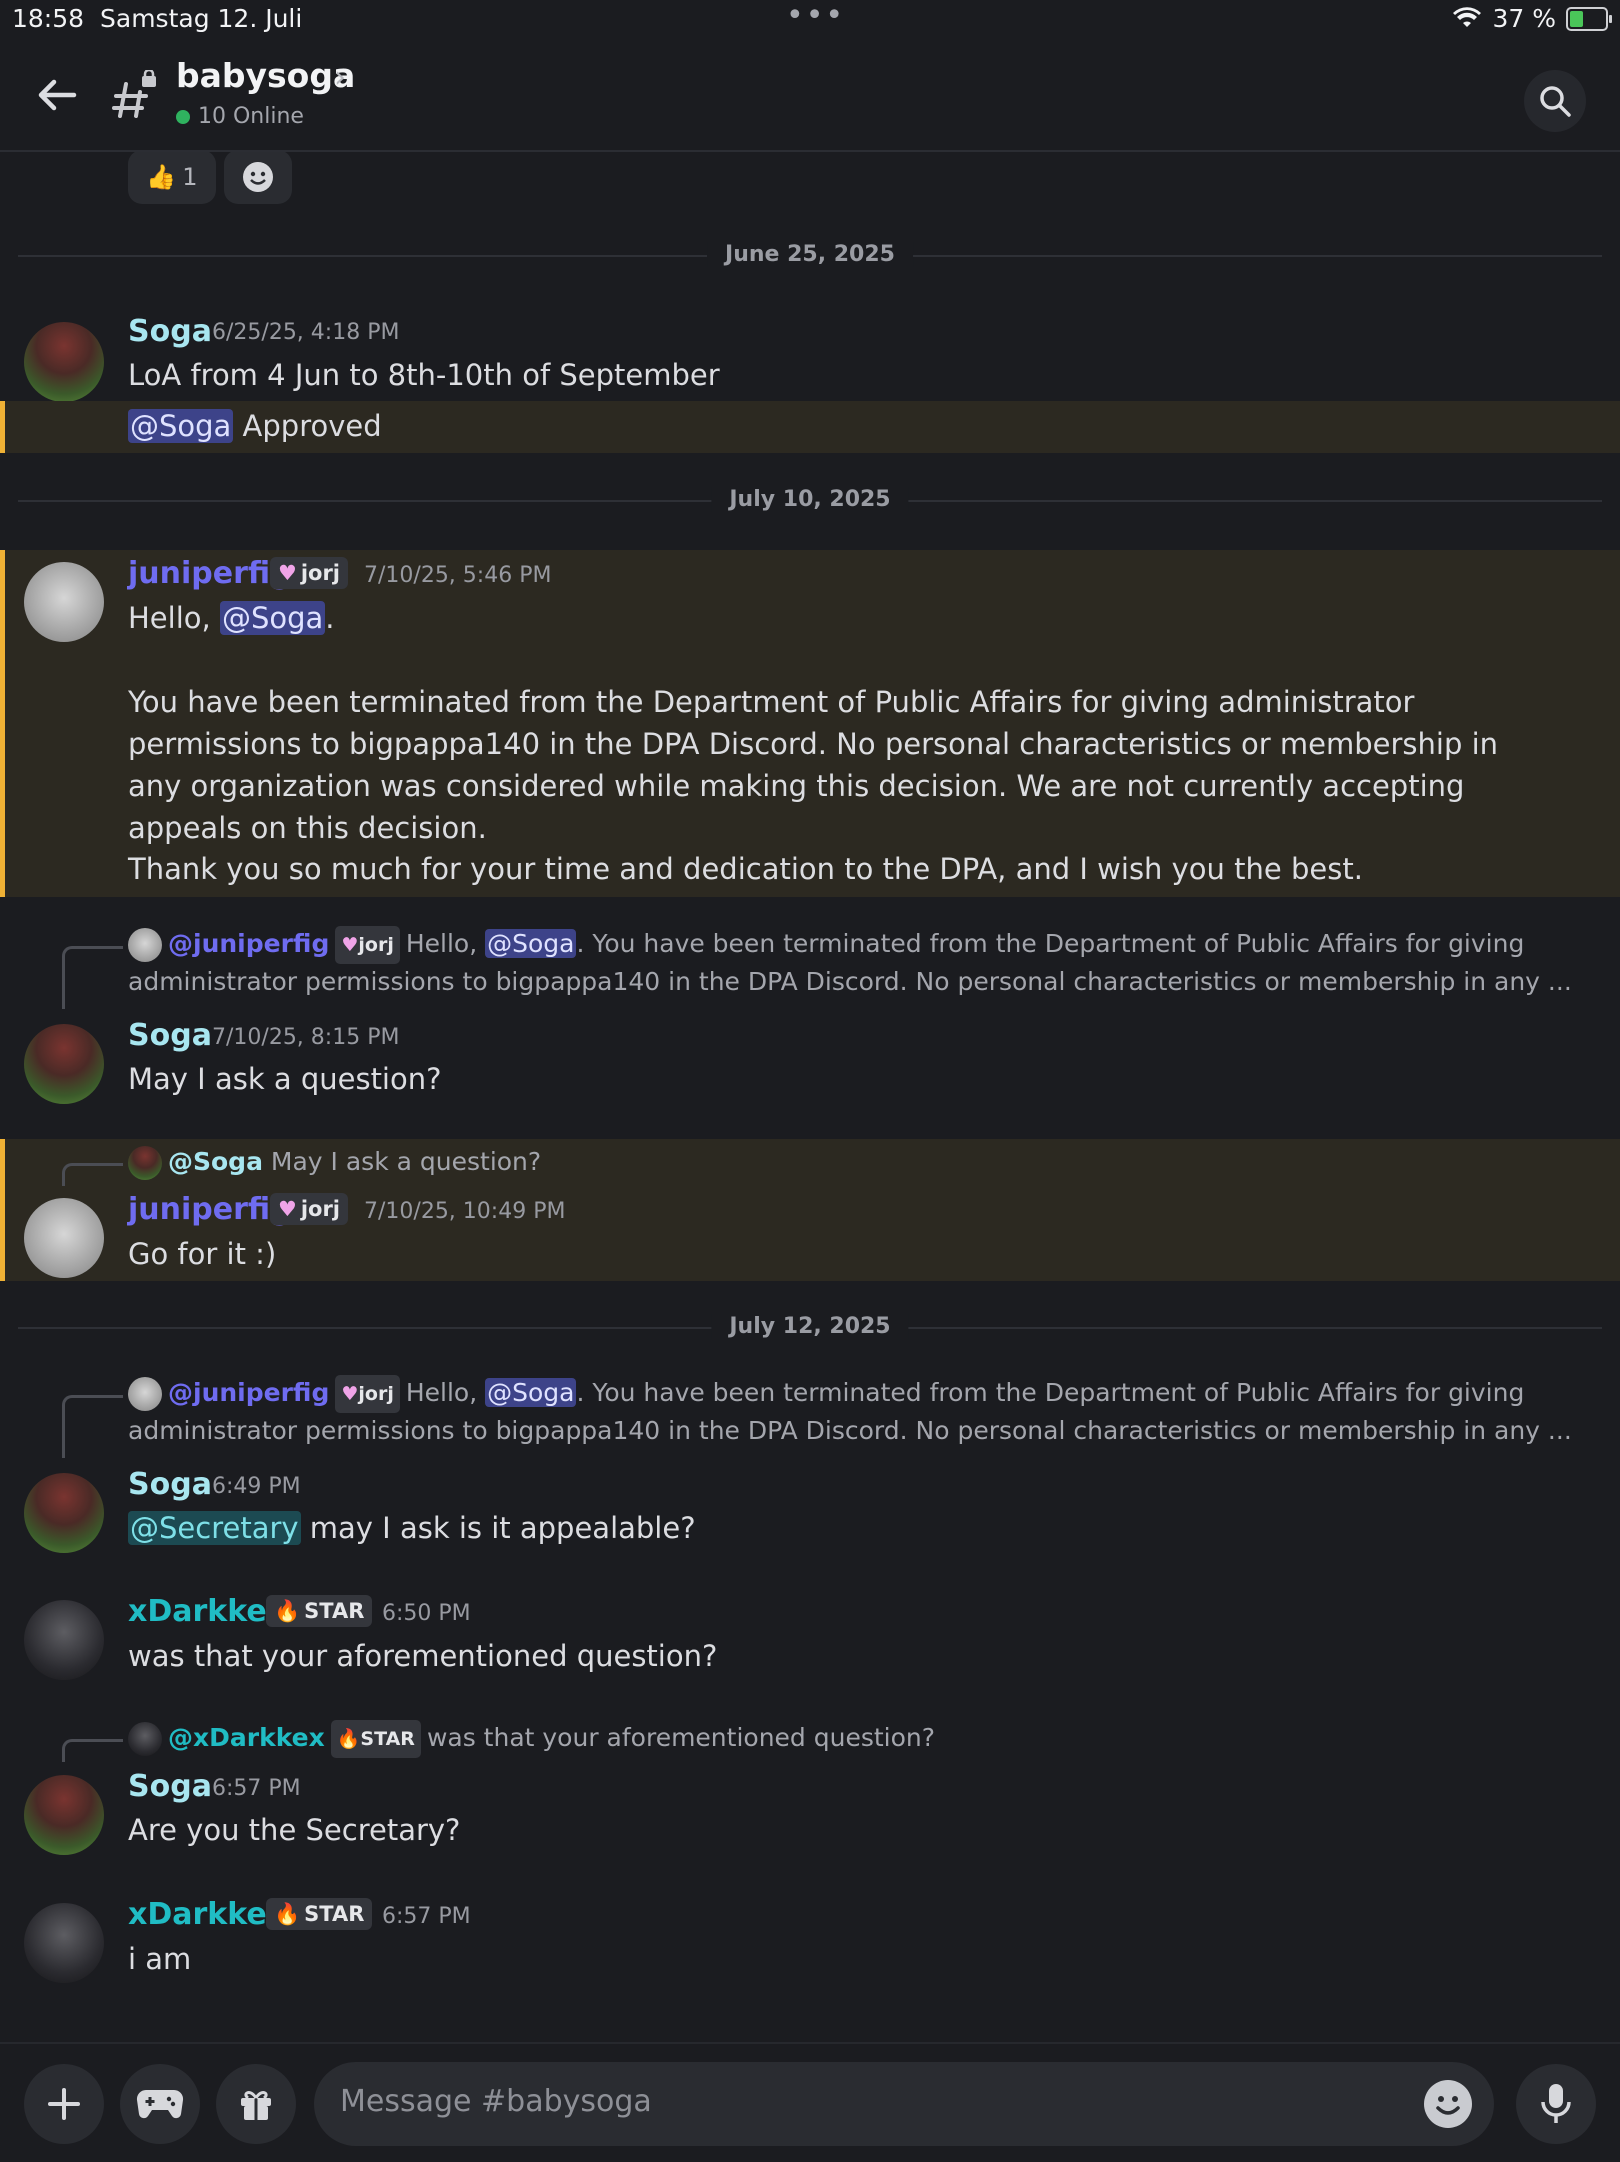  I want to click on reply-text: was that your aforementioned question?, so click(681, 1737).